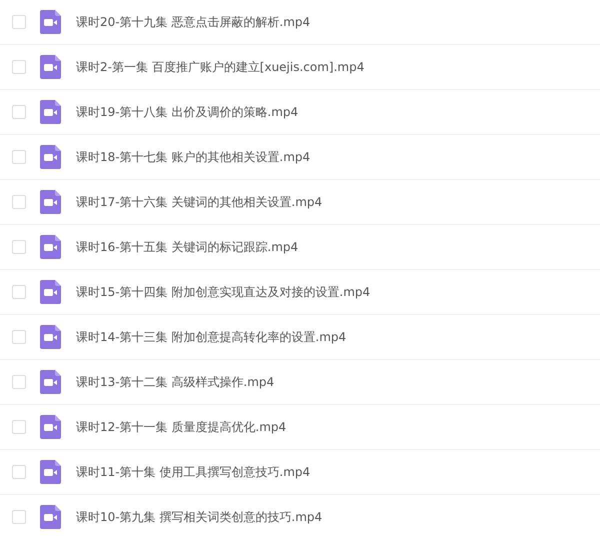 This screenshot has width=600, height=538. Describe the element at coordinates (187, 112) in the screenshot. I see `file-name: 课时19-第十八集 出价及调价的策略.mp4` at that location.